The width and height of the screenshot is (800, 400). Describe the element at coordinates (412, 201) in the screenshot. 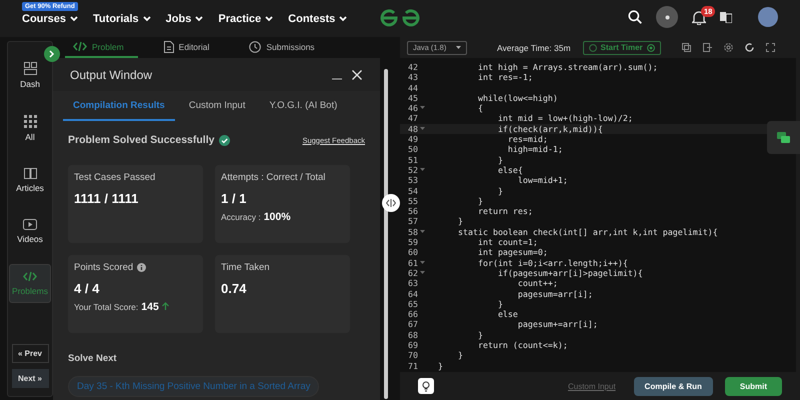

I see `line-number: 55` at that location.